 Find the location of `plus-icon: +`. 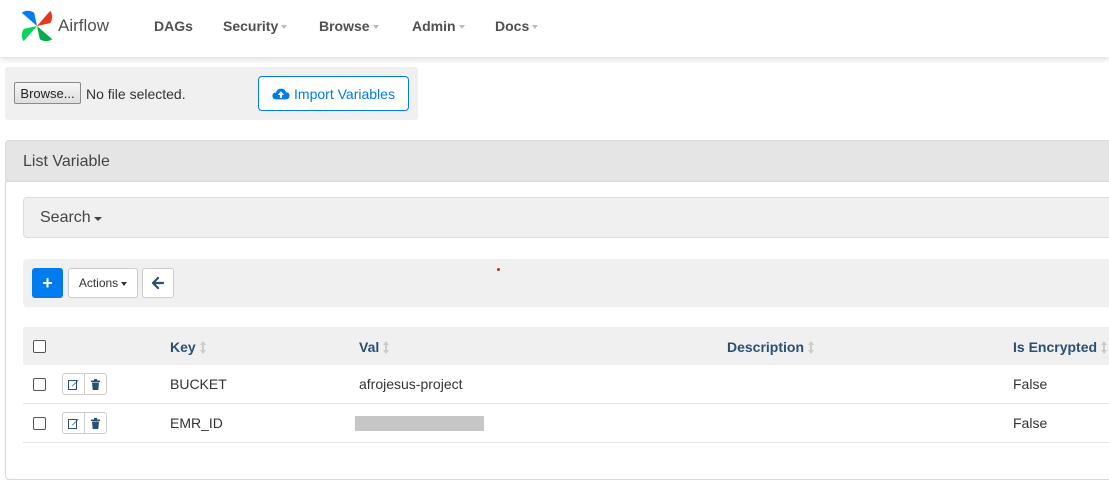

plus-icon: + is located at coordinates (47, 282).